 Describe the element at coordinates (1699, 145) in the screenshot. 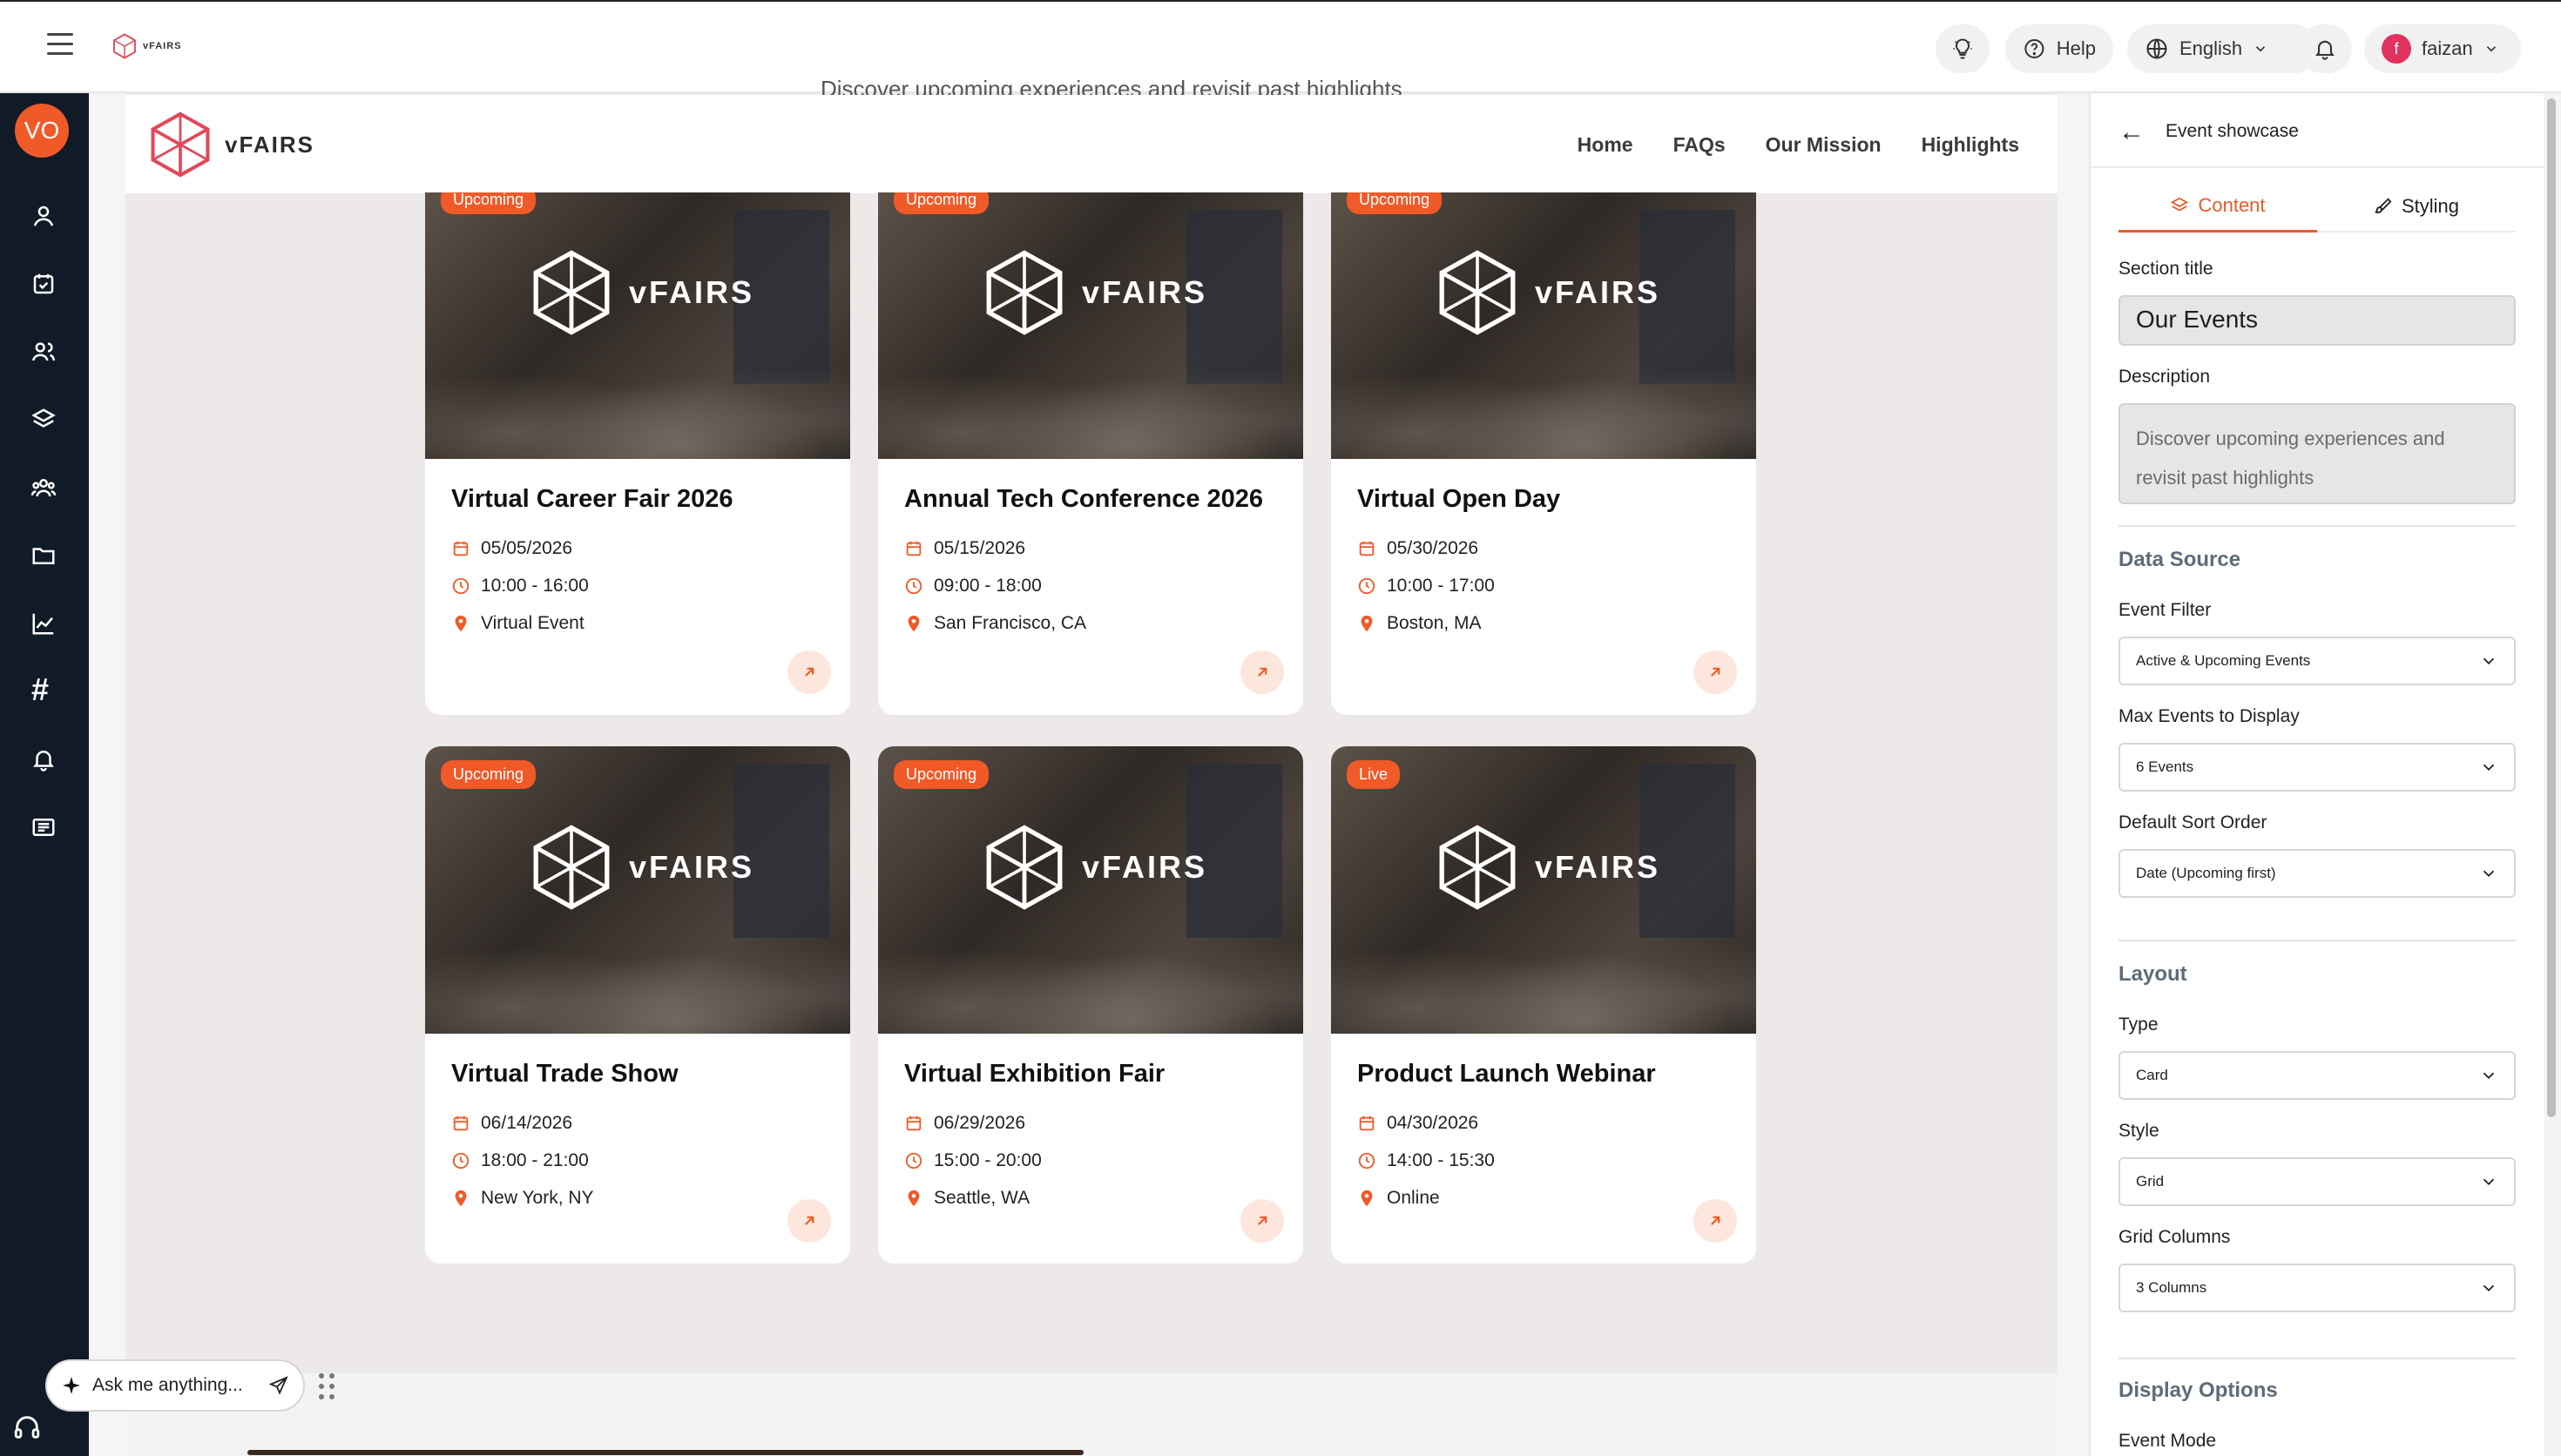

I see `site-nav-faqs: FAQs` at that location.